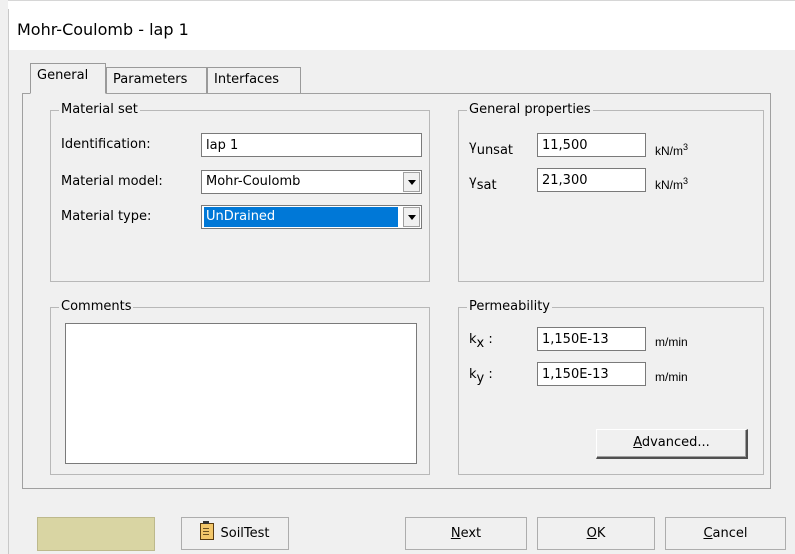 This screenshot has height=554, width=795. What do you see at coordinates (671, 342) in the screenshot?
I see `kx-unit: m/min` at bounding box center [671, 342].